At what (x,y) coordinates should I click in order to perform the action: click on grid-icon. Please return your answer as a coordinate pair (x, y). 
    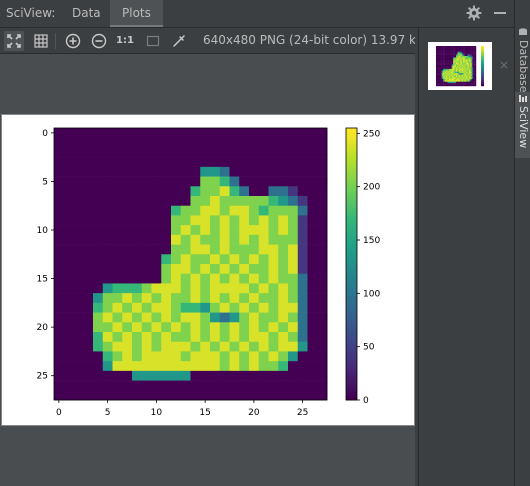
    Looking at the image, I should click on (41, 41).